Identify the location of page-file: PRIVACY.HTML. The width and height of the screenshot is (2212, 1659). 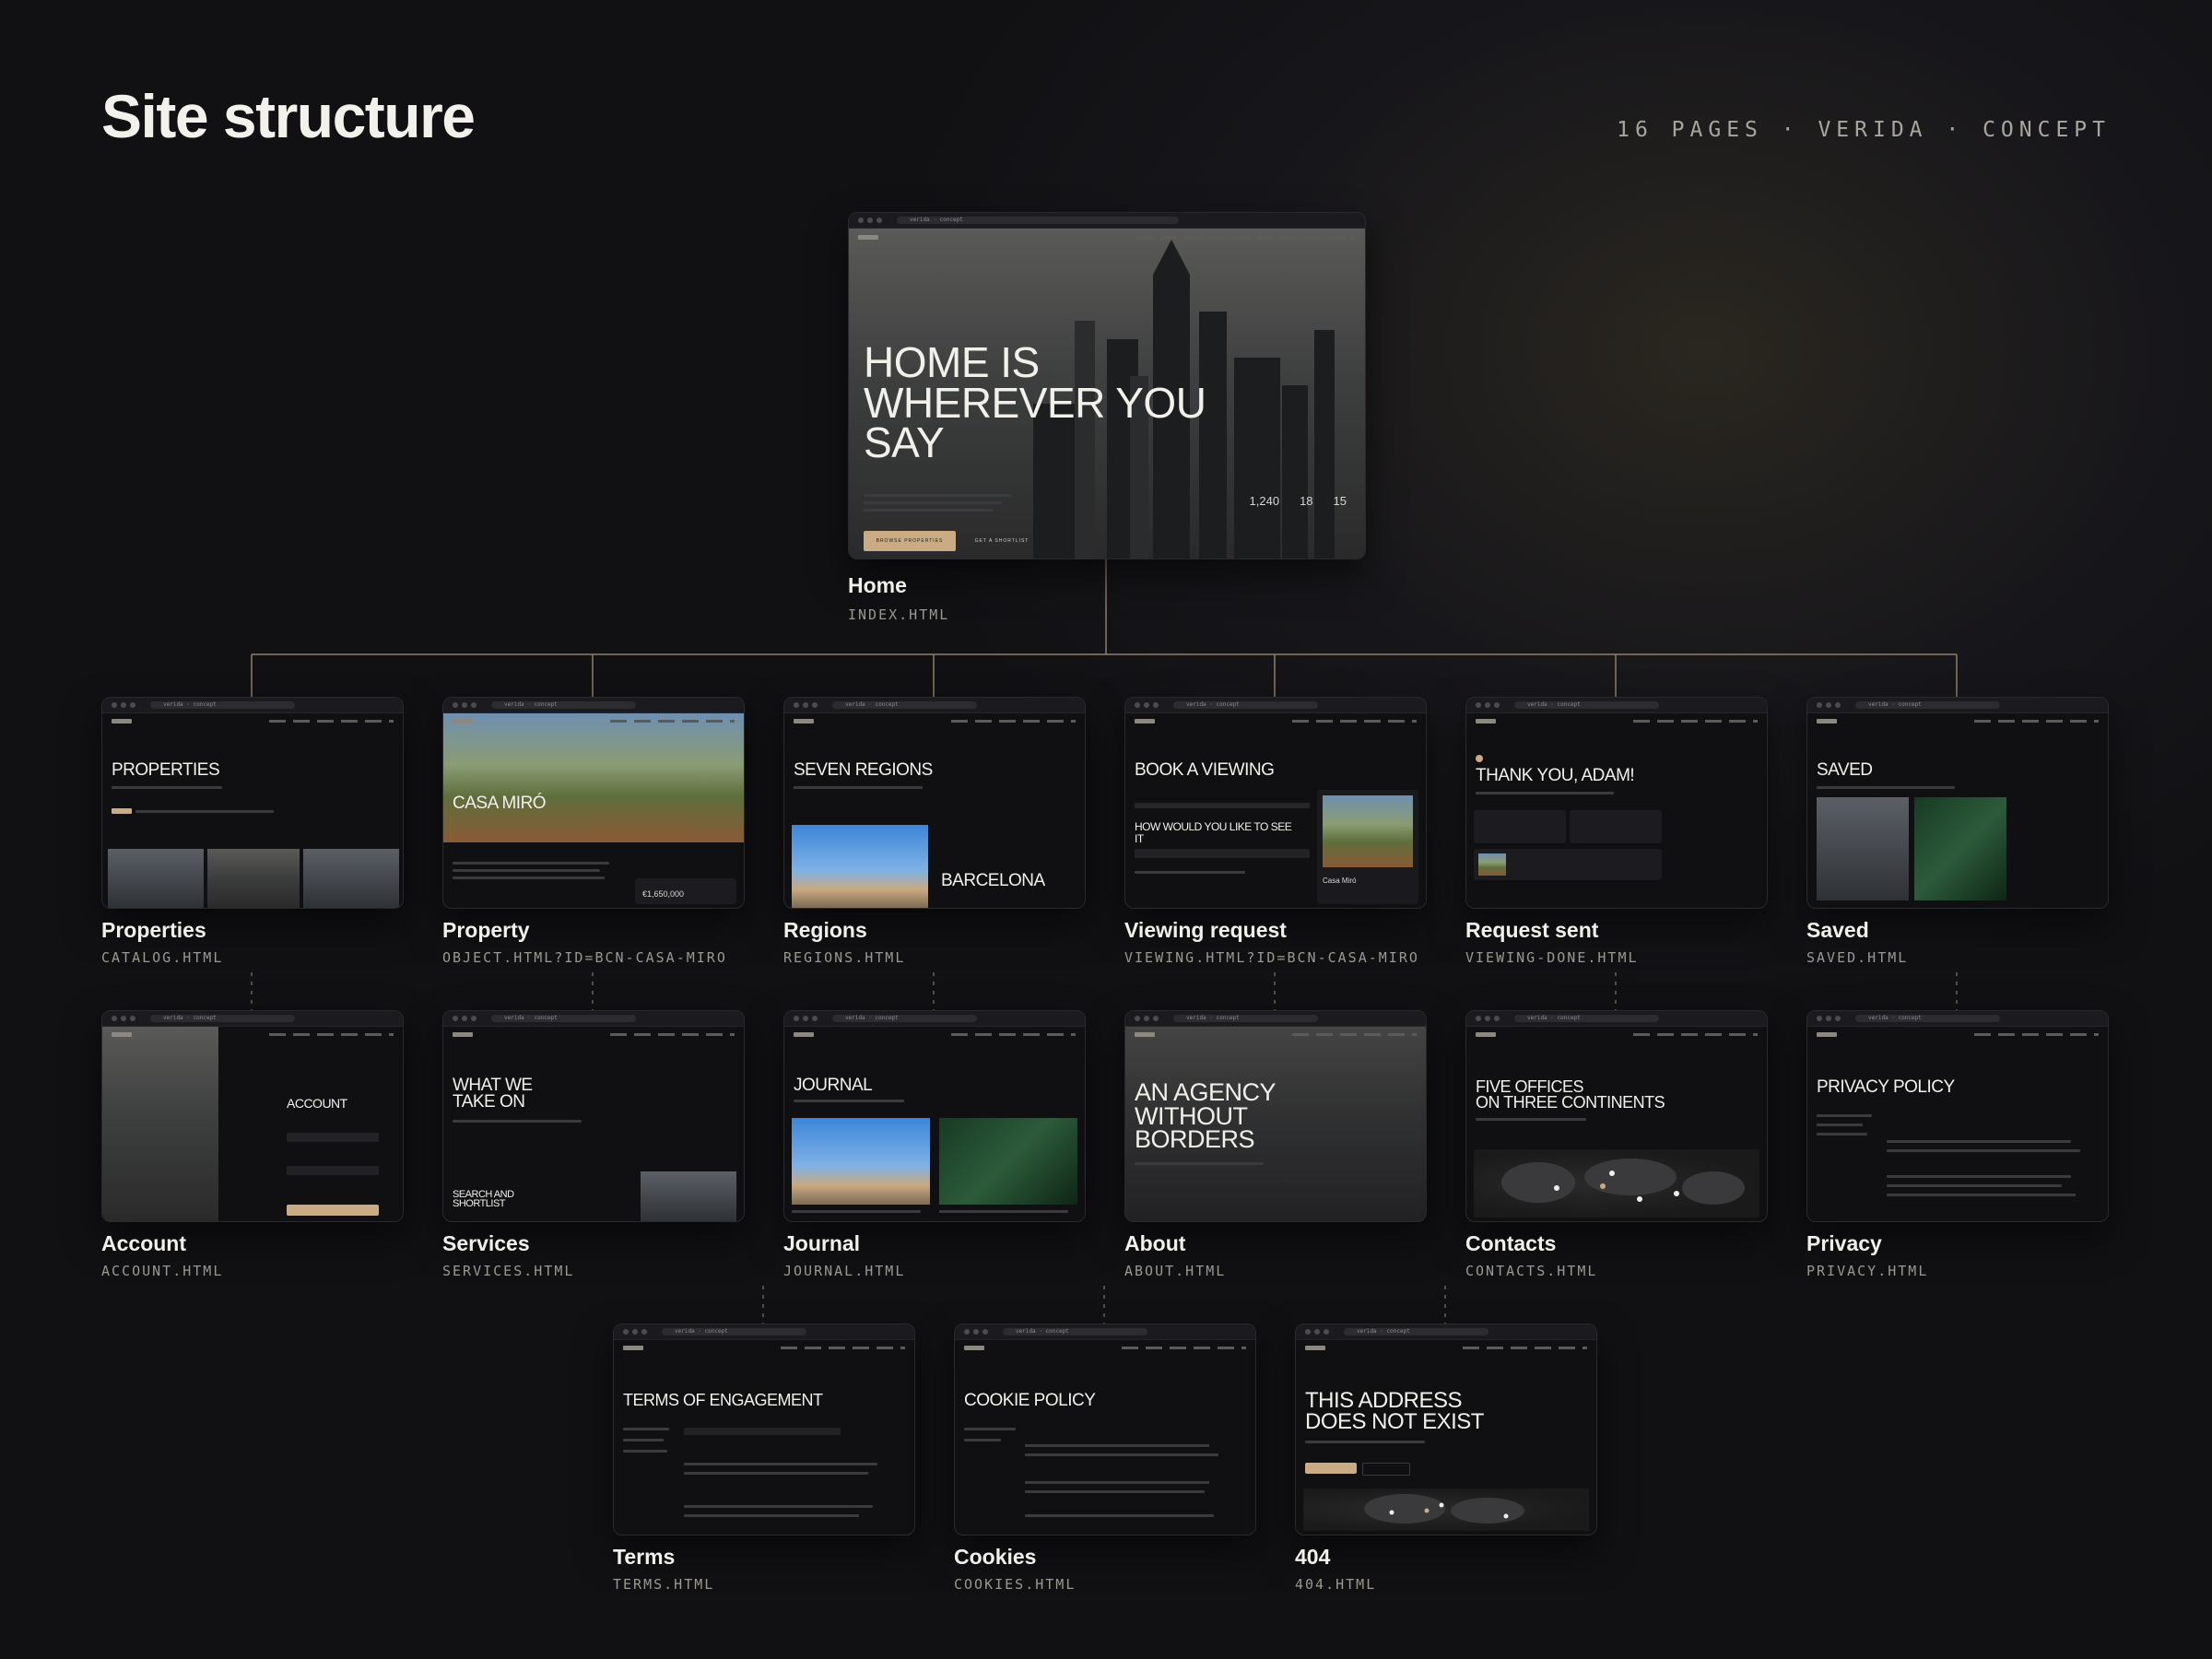
(1867, 1271).